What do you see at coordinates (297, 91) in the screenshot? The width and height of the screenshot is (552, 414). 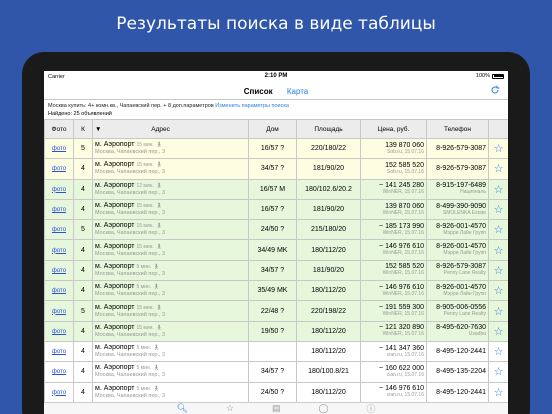 I see `tab-map: Карта` at bounding box center [297, 91].